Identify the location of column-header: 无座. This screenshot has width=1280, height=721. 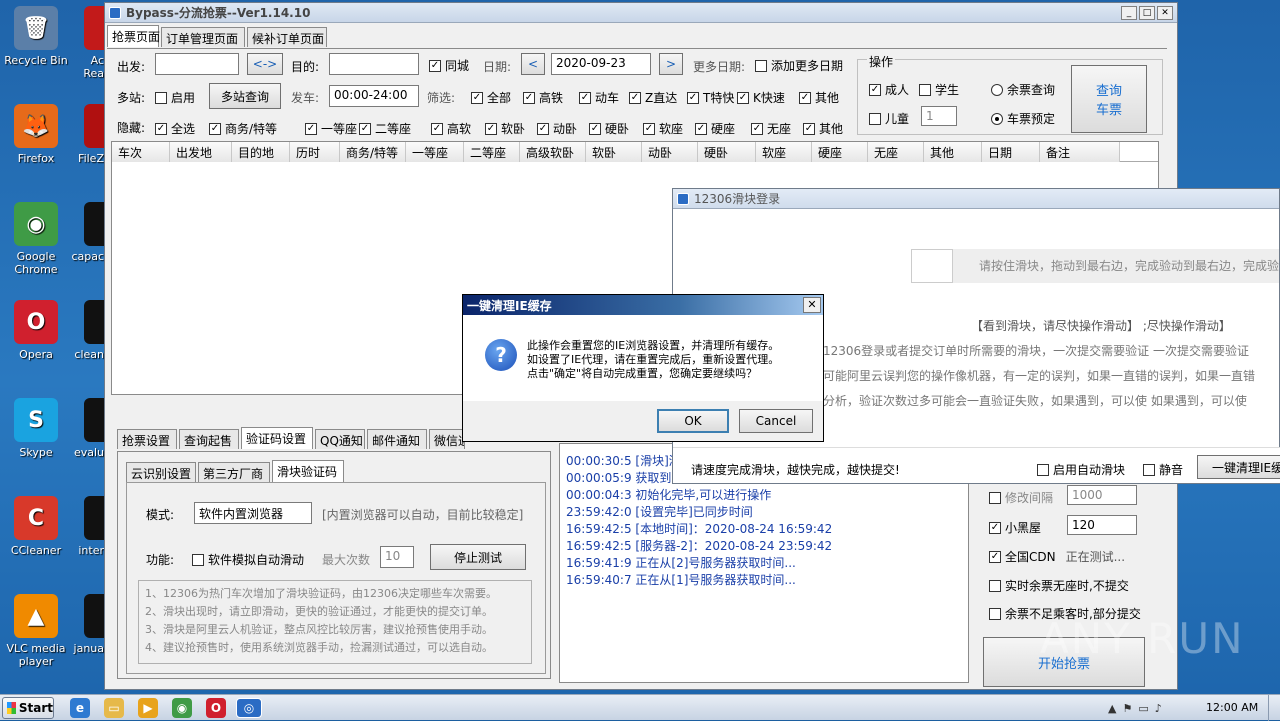
(896, 152).